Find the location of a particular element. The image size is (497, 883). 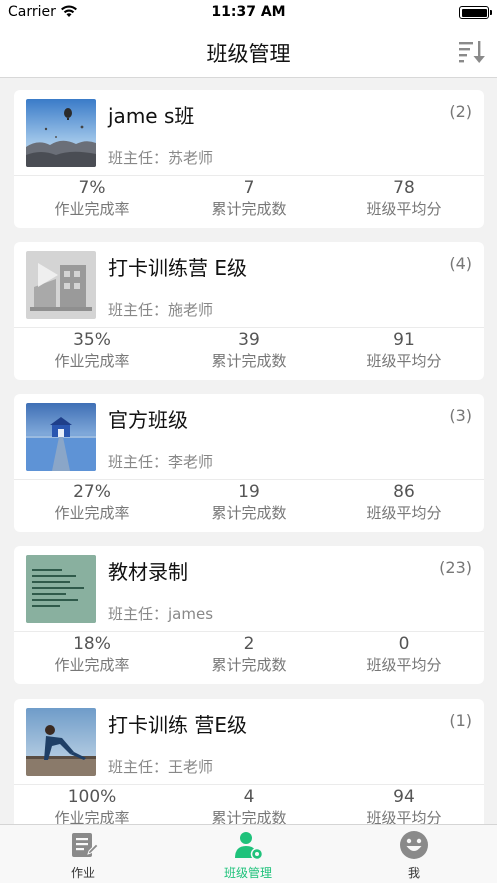

status-bar: Carrier 11:37 AM is located at coordinates (248, 13).